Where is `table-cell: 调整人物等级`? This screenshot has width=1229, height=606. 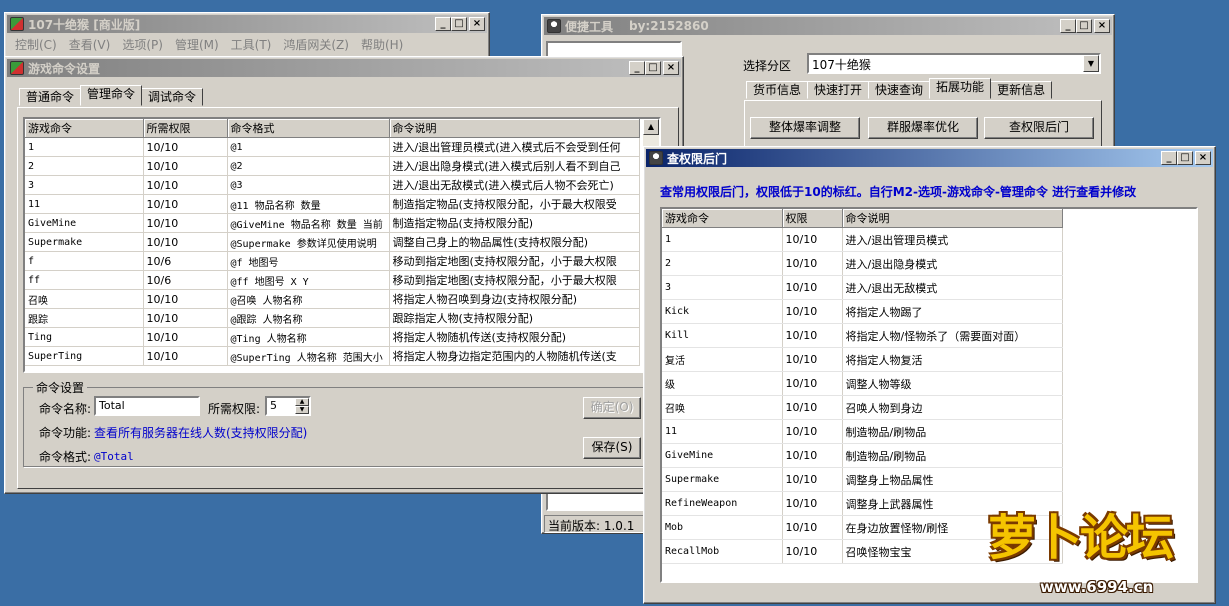
table-cell: 调整人物等级 is located at coordinates (952, 383).